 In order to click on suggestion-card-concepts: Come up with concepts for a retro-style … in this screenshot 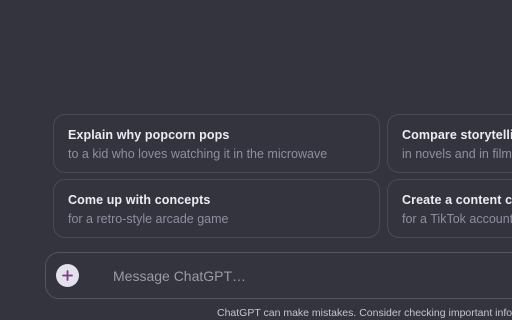, I will do `click(216, 208)`.